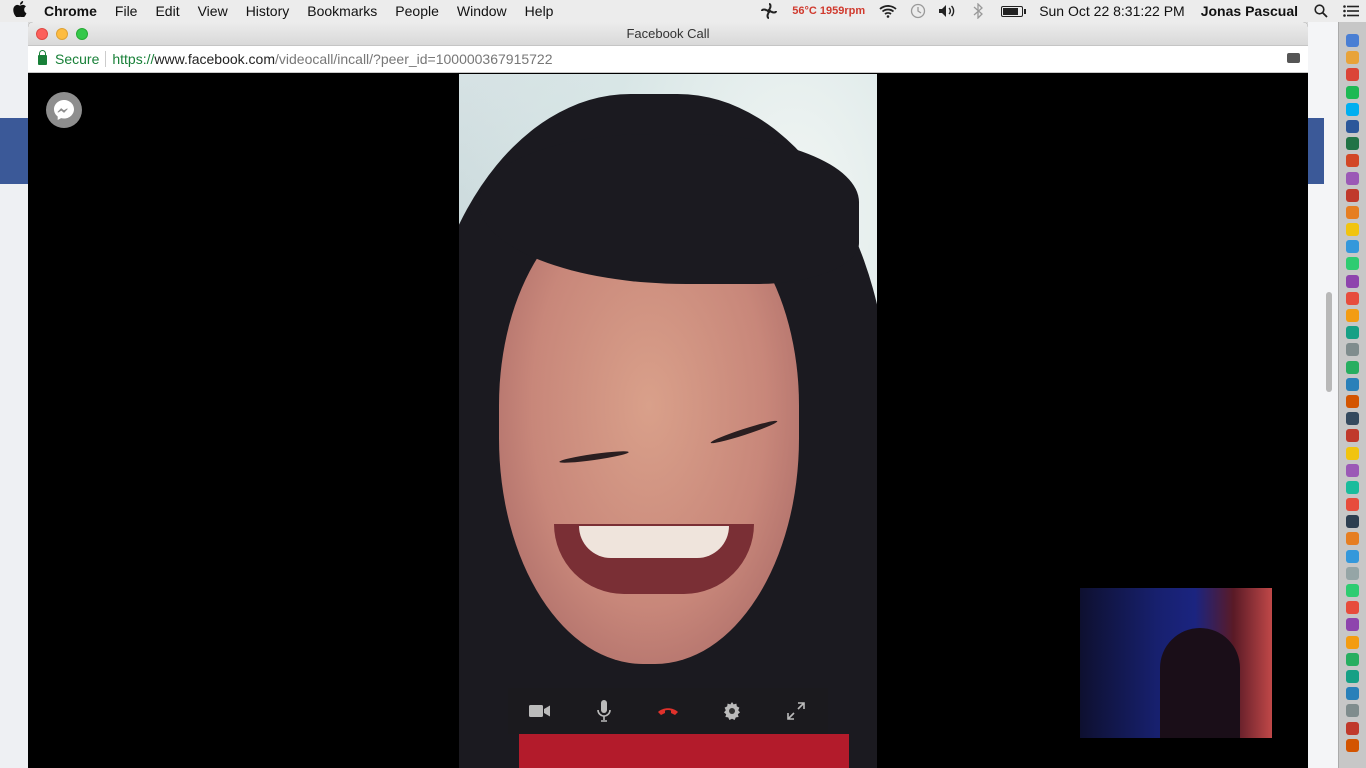 The width and height of the screenshot is (1366, 768). What do you see at coordinates (539, 11) in the screenshot?
I see `menu-help: Help` at bounding box center [539, 11].